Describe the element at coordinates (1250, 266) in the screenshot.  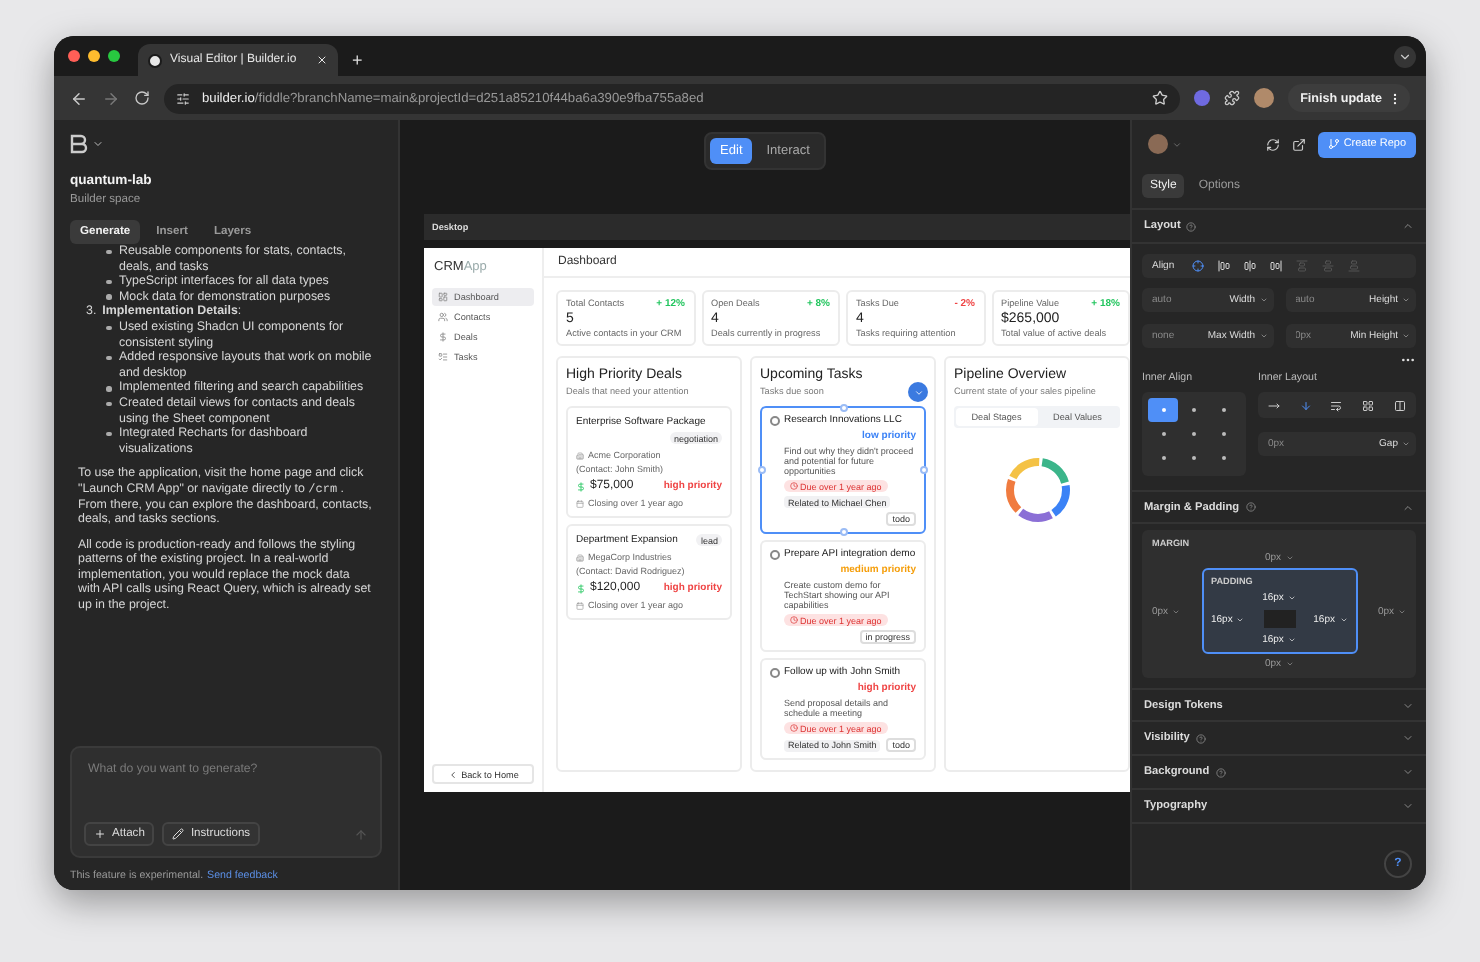
I see `align-center-icon` at that location.